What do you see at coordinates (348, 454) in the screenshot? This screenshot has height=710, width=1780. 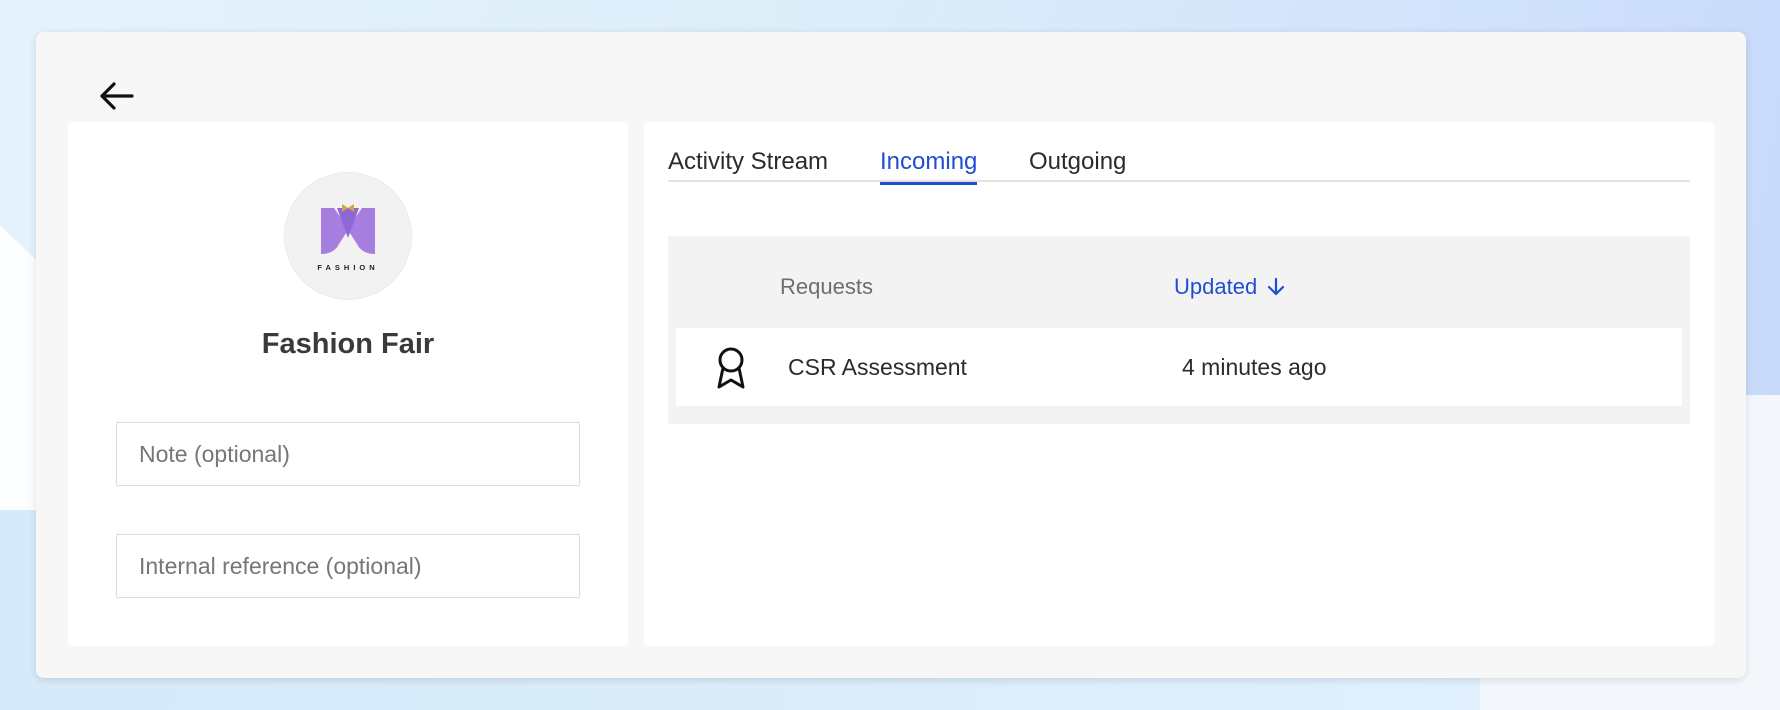 I see `note-input` at bounding box center [348, 454].